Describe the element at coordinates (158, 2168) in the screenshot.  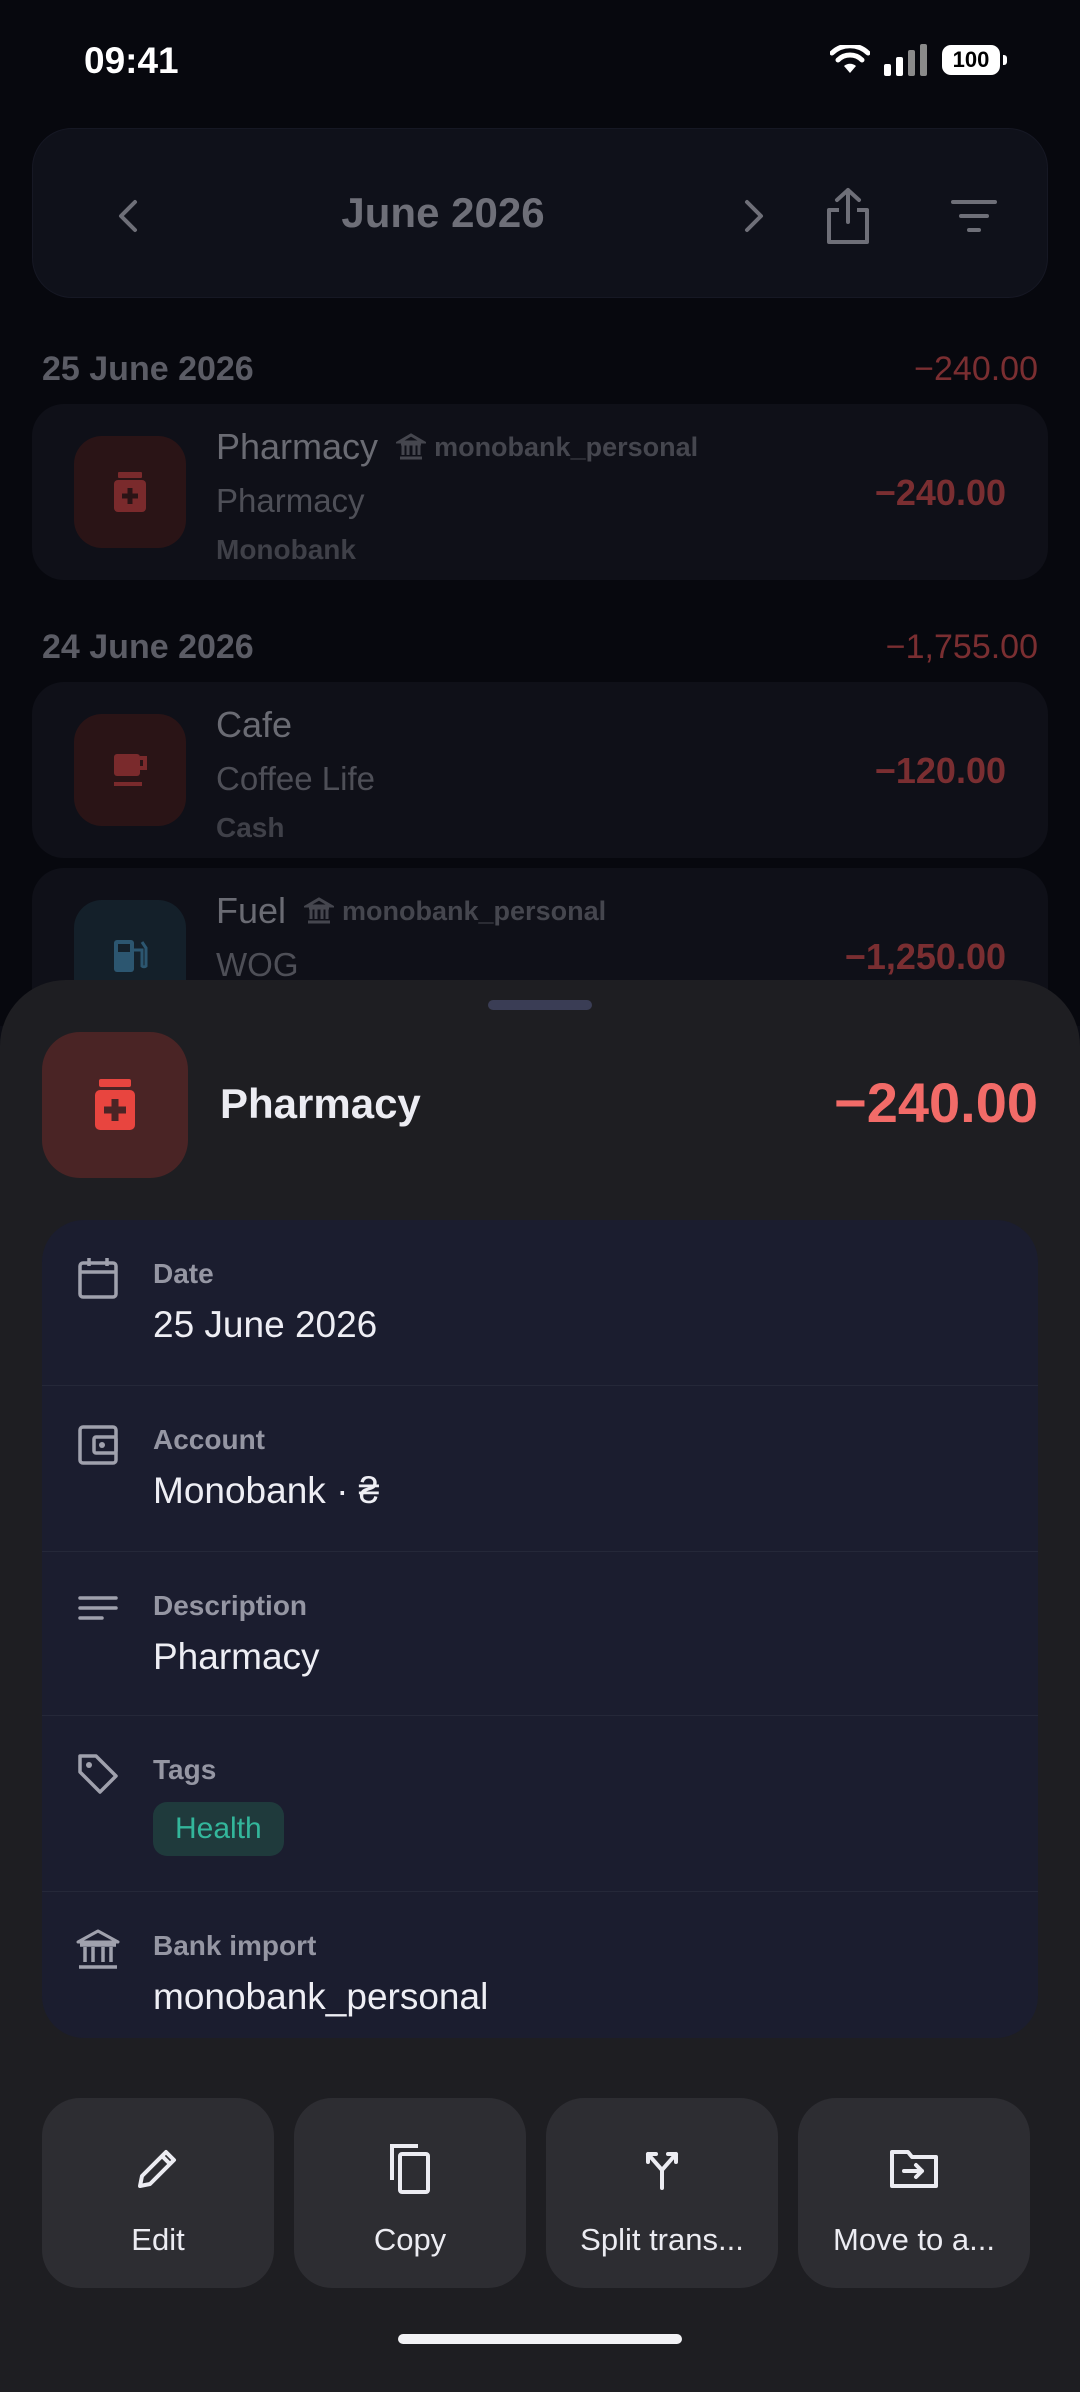
I see `pencil-icon` at that location.